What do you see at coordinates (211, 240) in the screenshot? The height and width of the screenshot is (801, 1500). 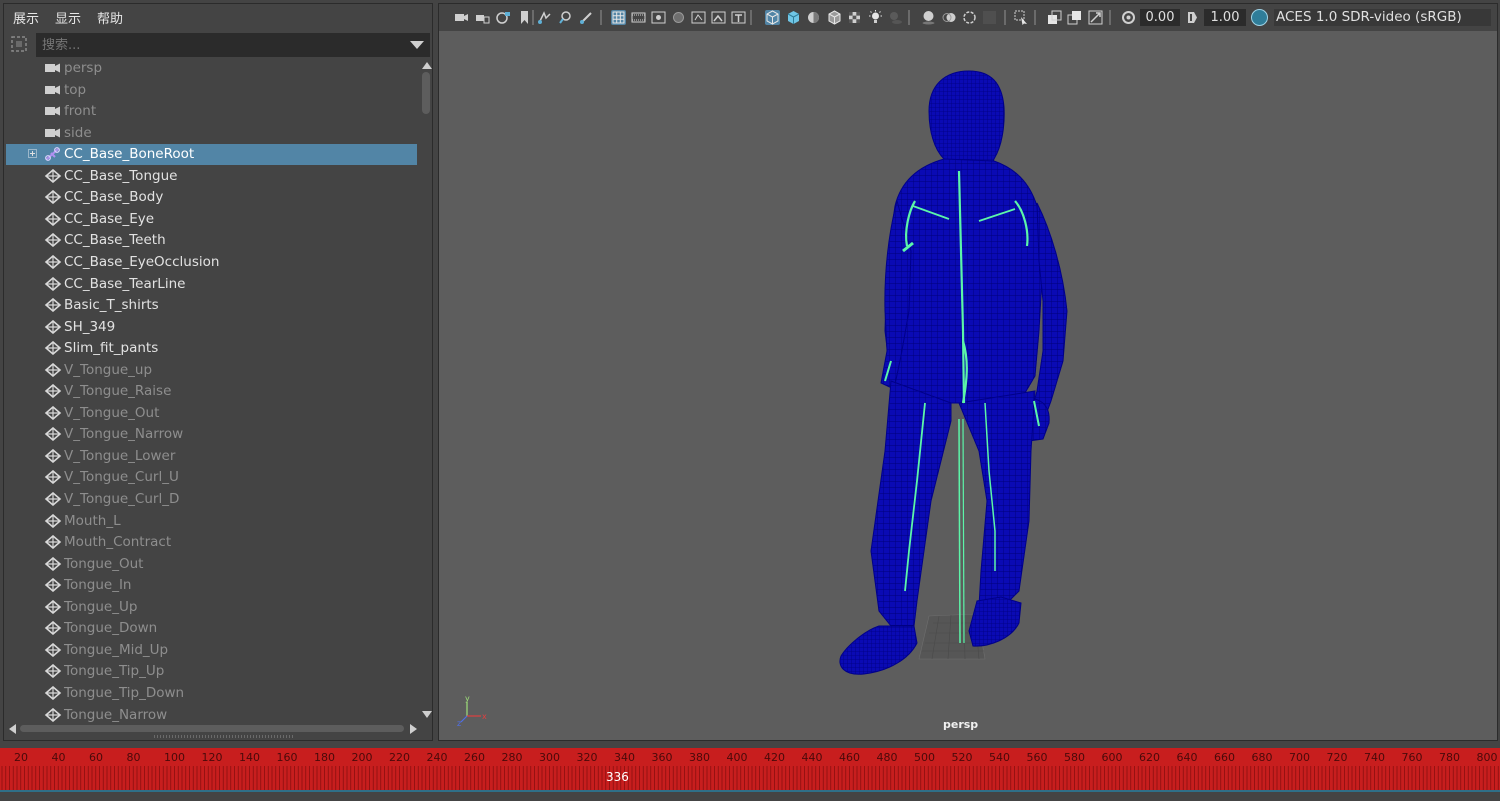 I see `outliner-item: CC_Base_Teeth` at bounding box center [211, 240].